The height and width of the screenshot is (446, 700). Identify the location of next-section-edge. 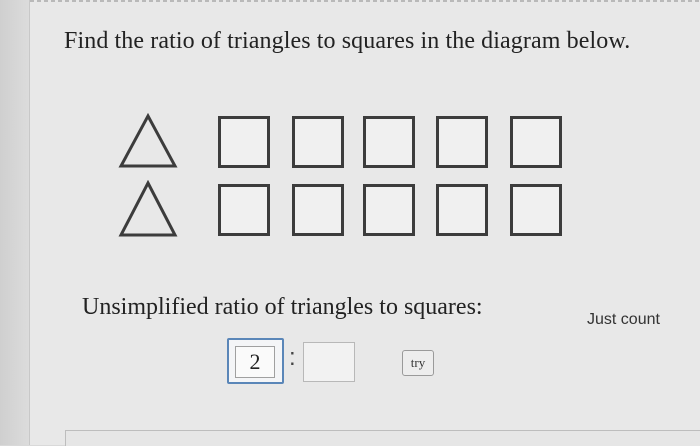
(382, 438).